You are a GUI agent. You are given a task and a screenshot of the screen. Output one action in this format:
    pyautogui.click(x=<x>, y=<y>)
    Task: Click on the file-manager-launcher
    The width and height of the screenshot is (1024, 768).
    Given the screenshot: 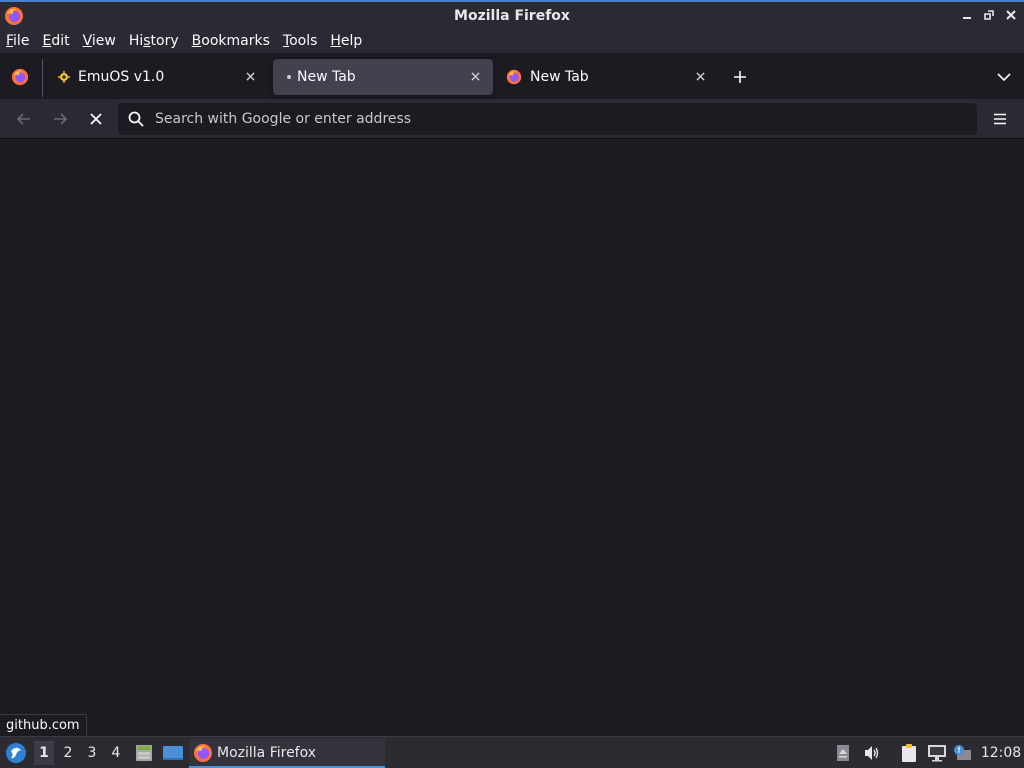 What is the action you would take?
    pyautogui.click(x=144, y=753)
    